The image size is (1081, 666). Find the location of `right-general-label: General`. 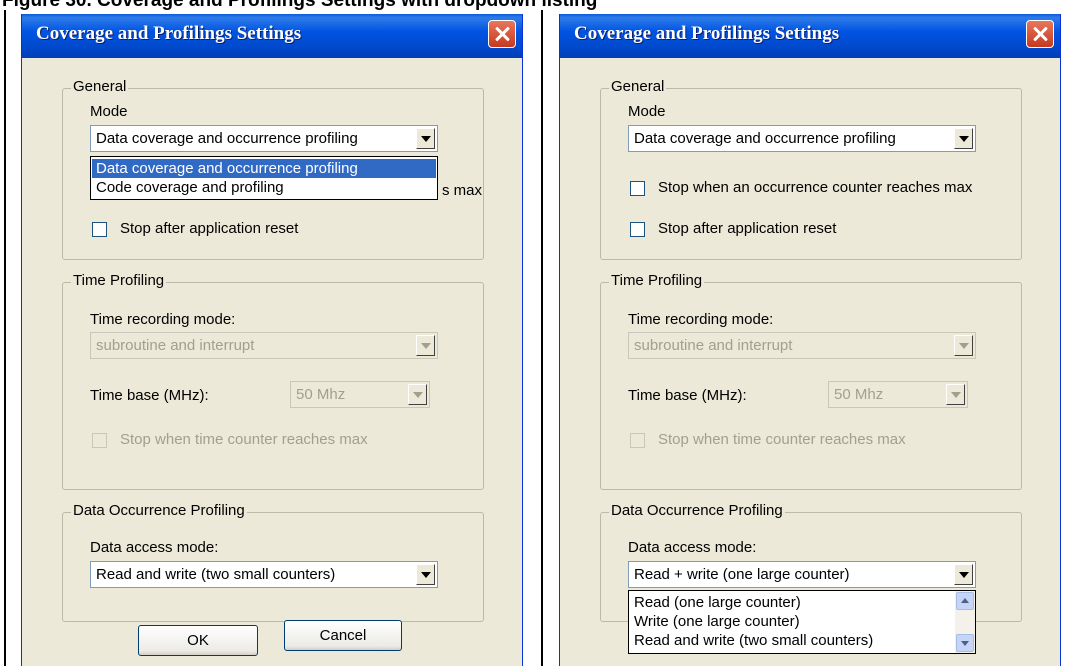

right-general-label: General is located at coordinates (638, 86).